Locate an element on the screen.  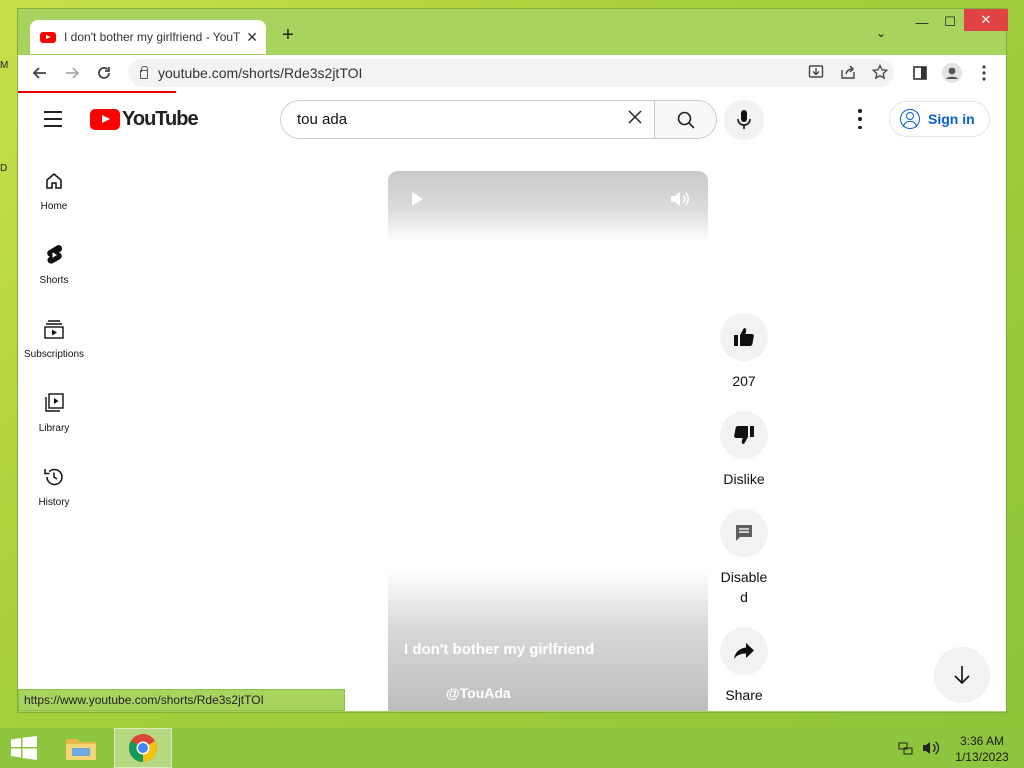
network-icon is located at coordinates (906, 750).